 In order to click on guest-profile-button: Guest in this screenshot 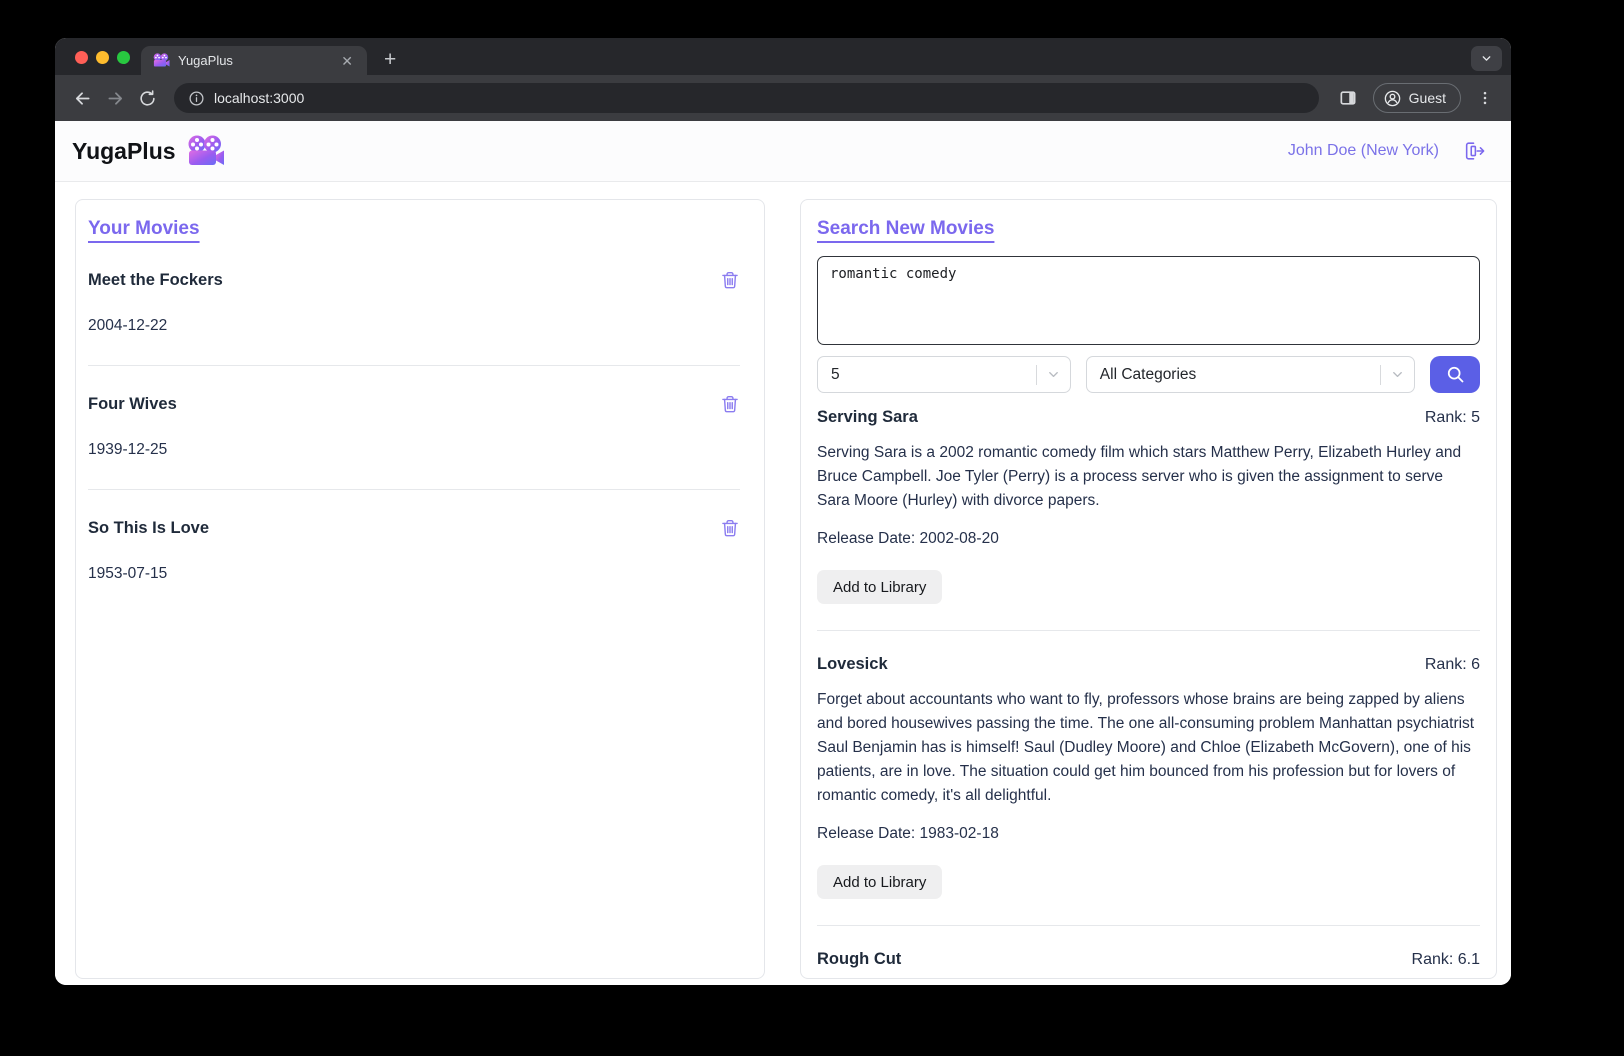, I will do `click(1416, 98)`.